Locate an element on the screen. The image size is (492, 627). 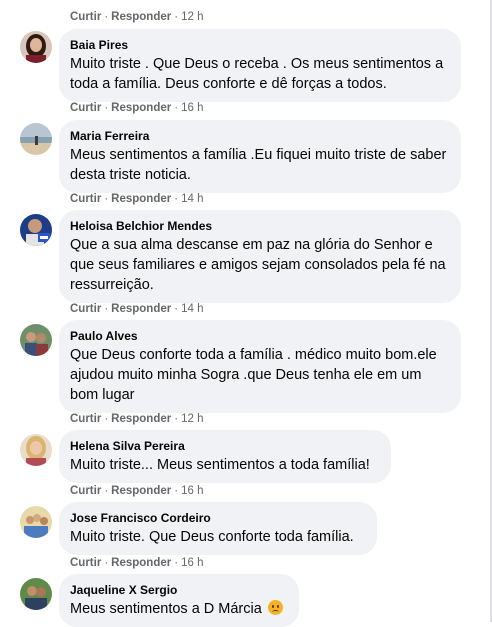
profile-photo-blonde-woman-icon is located at coordinates (36, 450).